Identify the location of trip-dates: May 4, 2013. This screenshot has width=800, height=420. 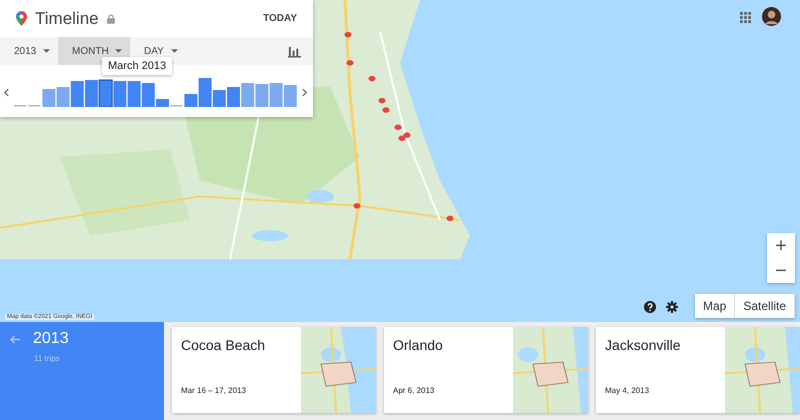
(627, 390).